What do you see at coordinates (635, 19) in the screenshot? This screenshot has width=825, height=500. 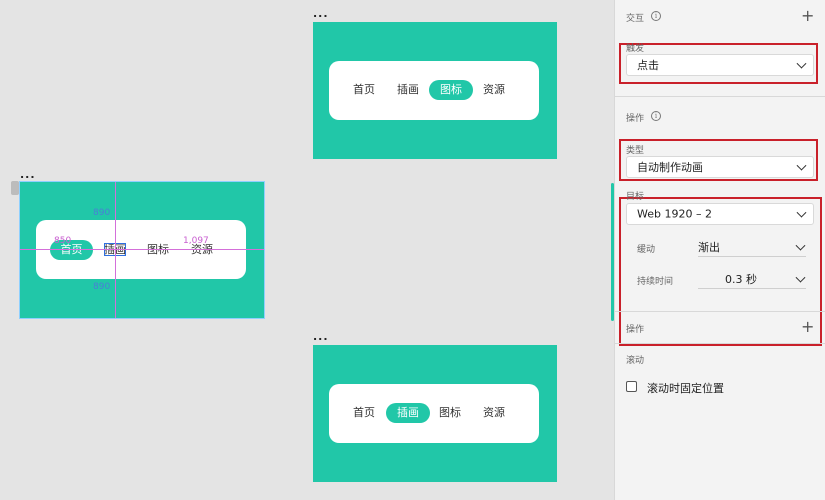 I see `interaction-title: 交互` at bounding box center [635, 19].